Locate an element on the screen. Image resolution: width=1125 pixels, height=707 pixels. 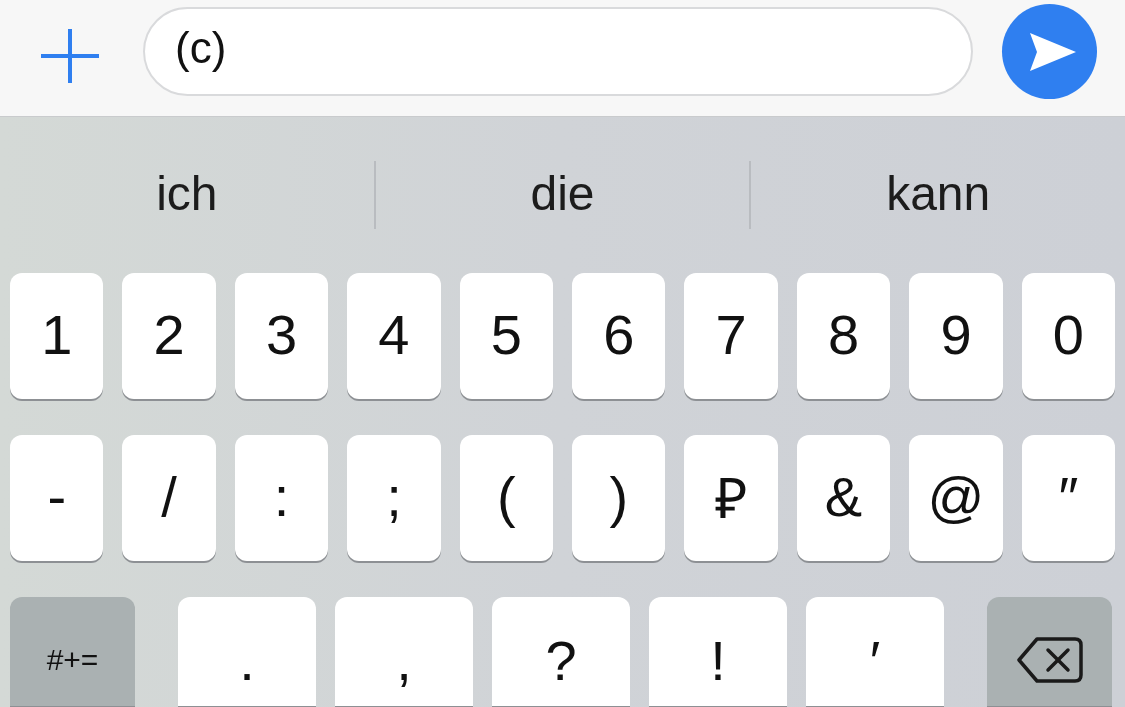
keyboard-key: 2 is located at coordinates (169, 336).